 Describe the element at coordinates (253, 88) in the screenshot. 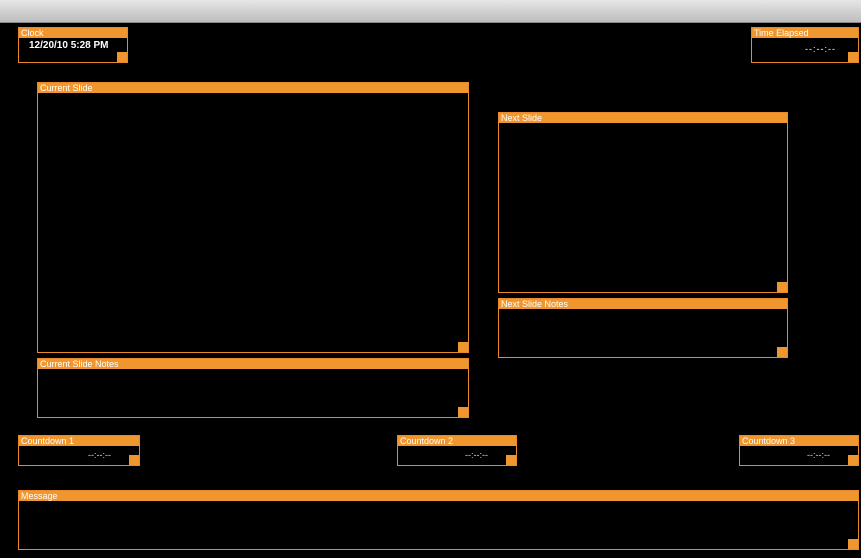

I see `current-slide-title: Current Slide` at that location.